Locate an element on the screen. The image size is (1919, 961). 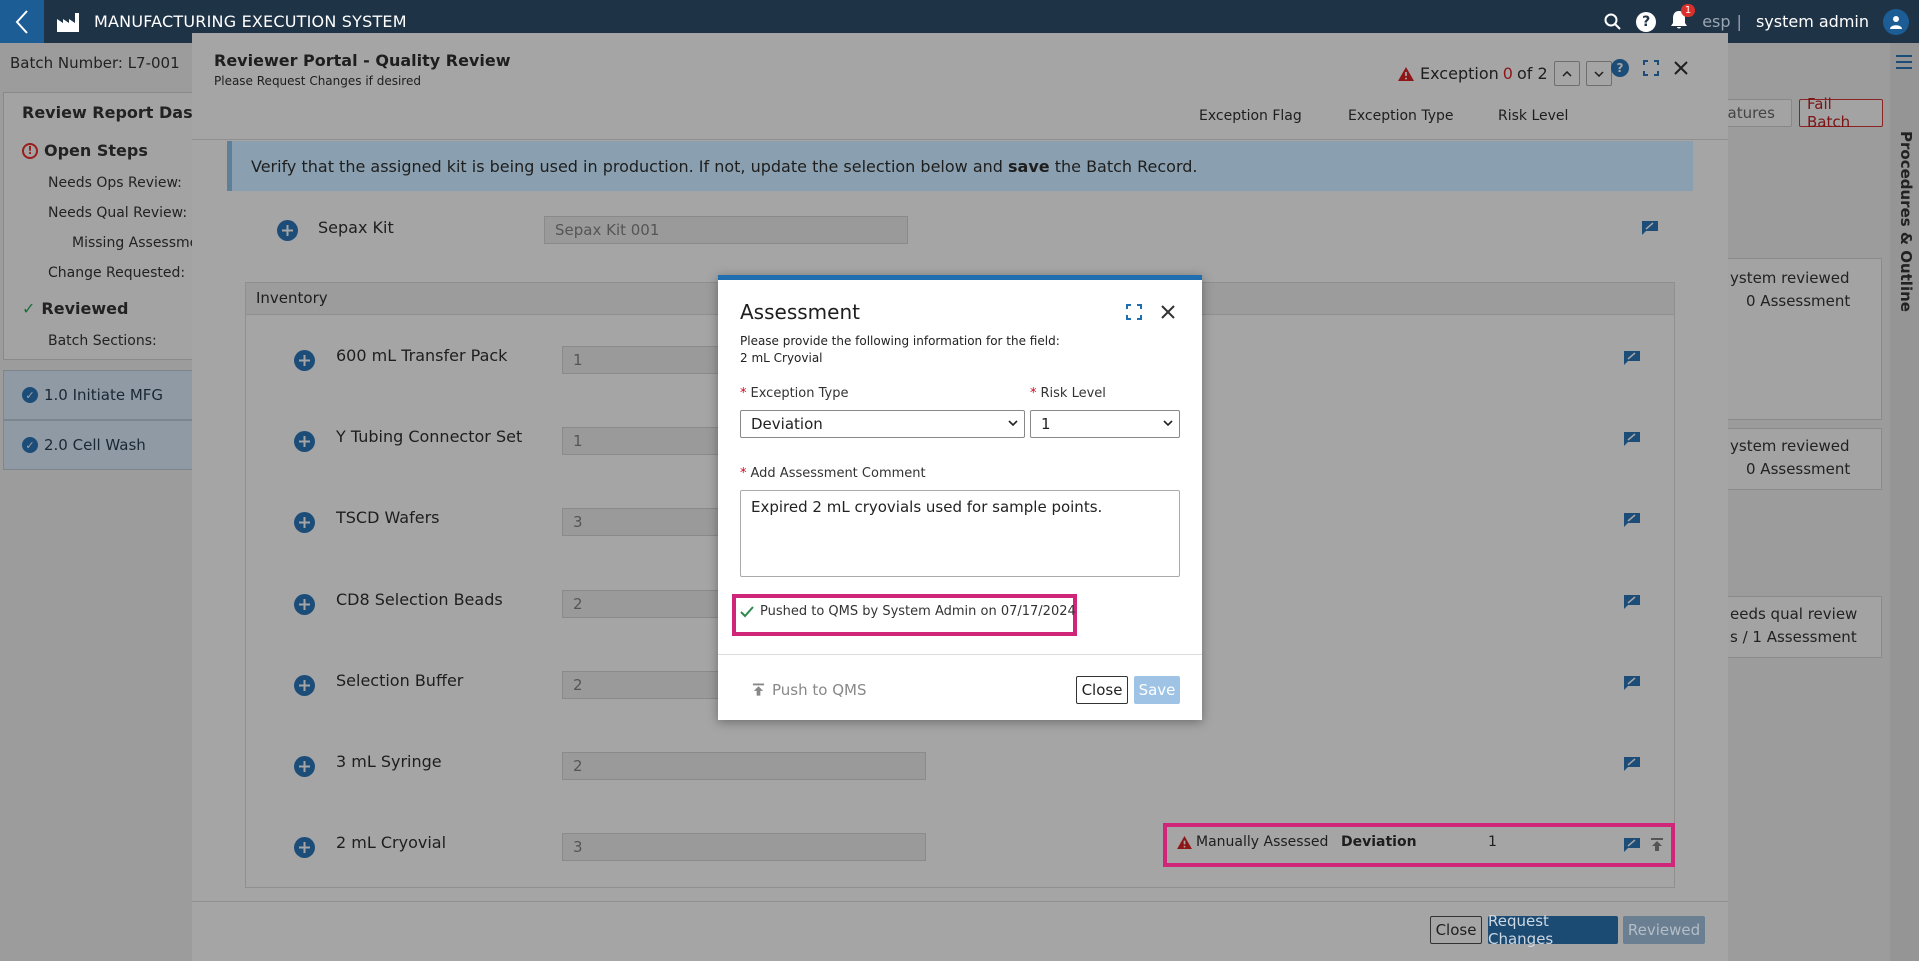
dialog-field-name: 2 mL Cryovial is located at coordinates (781, 358).